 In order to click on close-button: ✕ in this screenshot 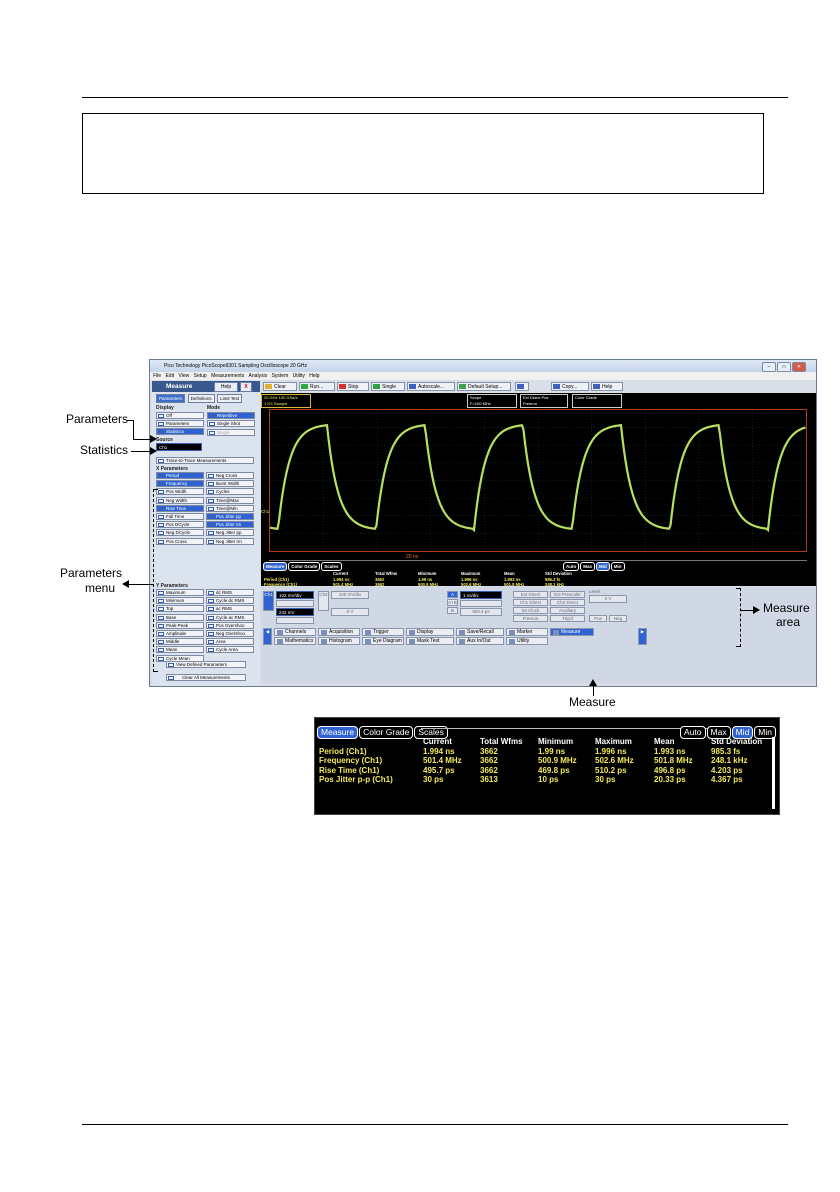, I will do `click(799, 367)`.